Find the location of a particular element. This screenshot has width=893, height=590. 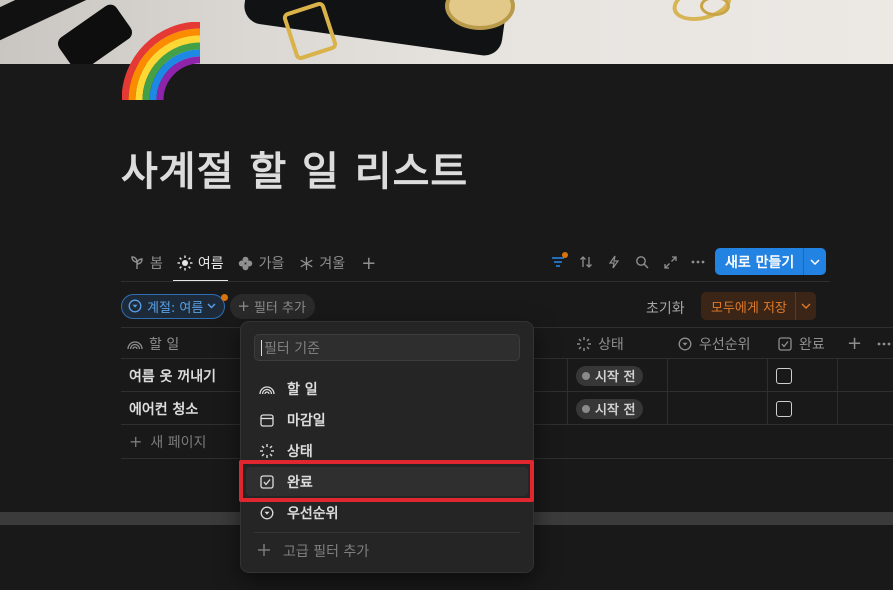

new-button-group: 새로 만들기 is located at coordinates (771, 261).